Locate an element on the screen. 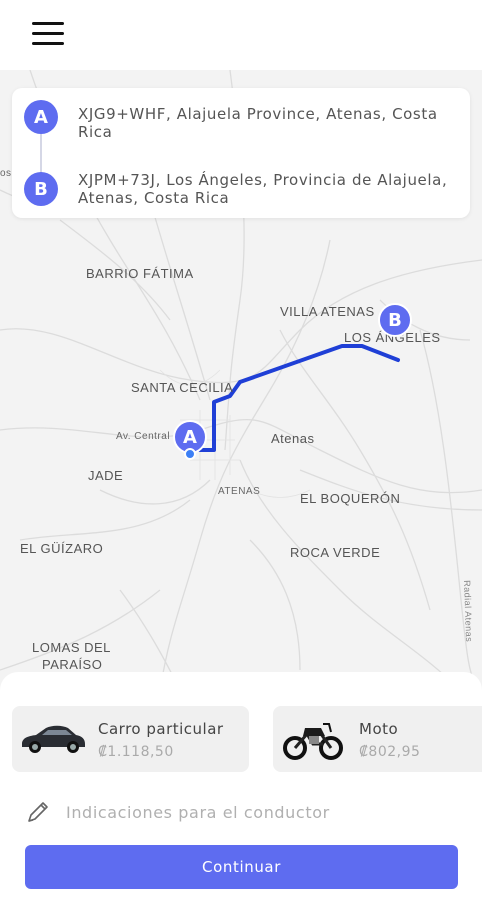 This screenshot has width=482, height=900. origin-marker-icon: A is located at coordinates (41, 117).